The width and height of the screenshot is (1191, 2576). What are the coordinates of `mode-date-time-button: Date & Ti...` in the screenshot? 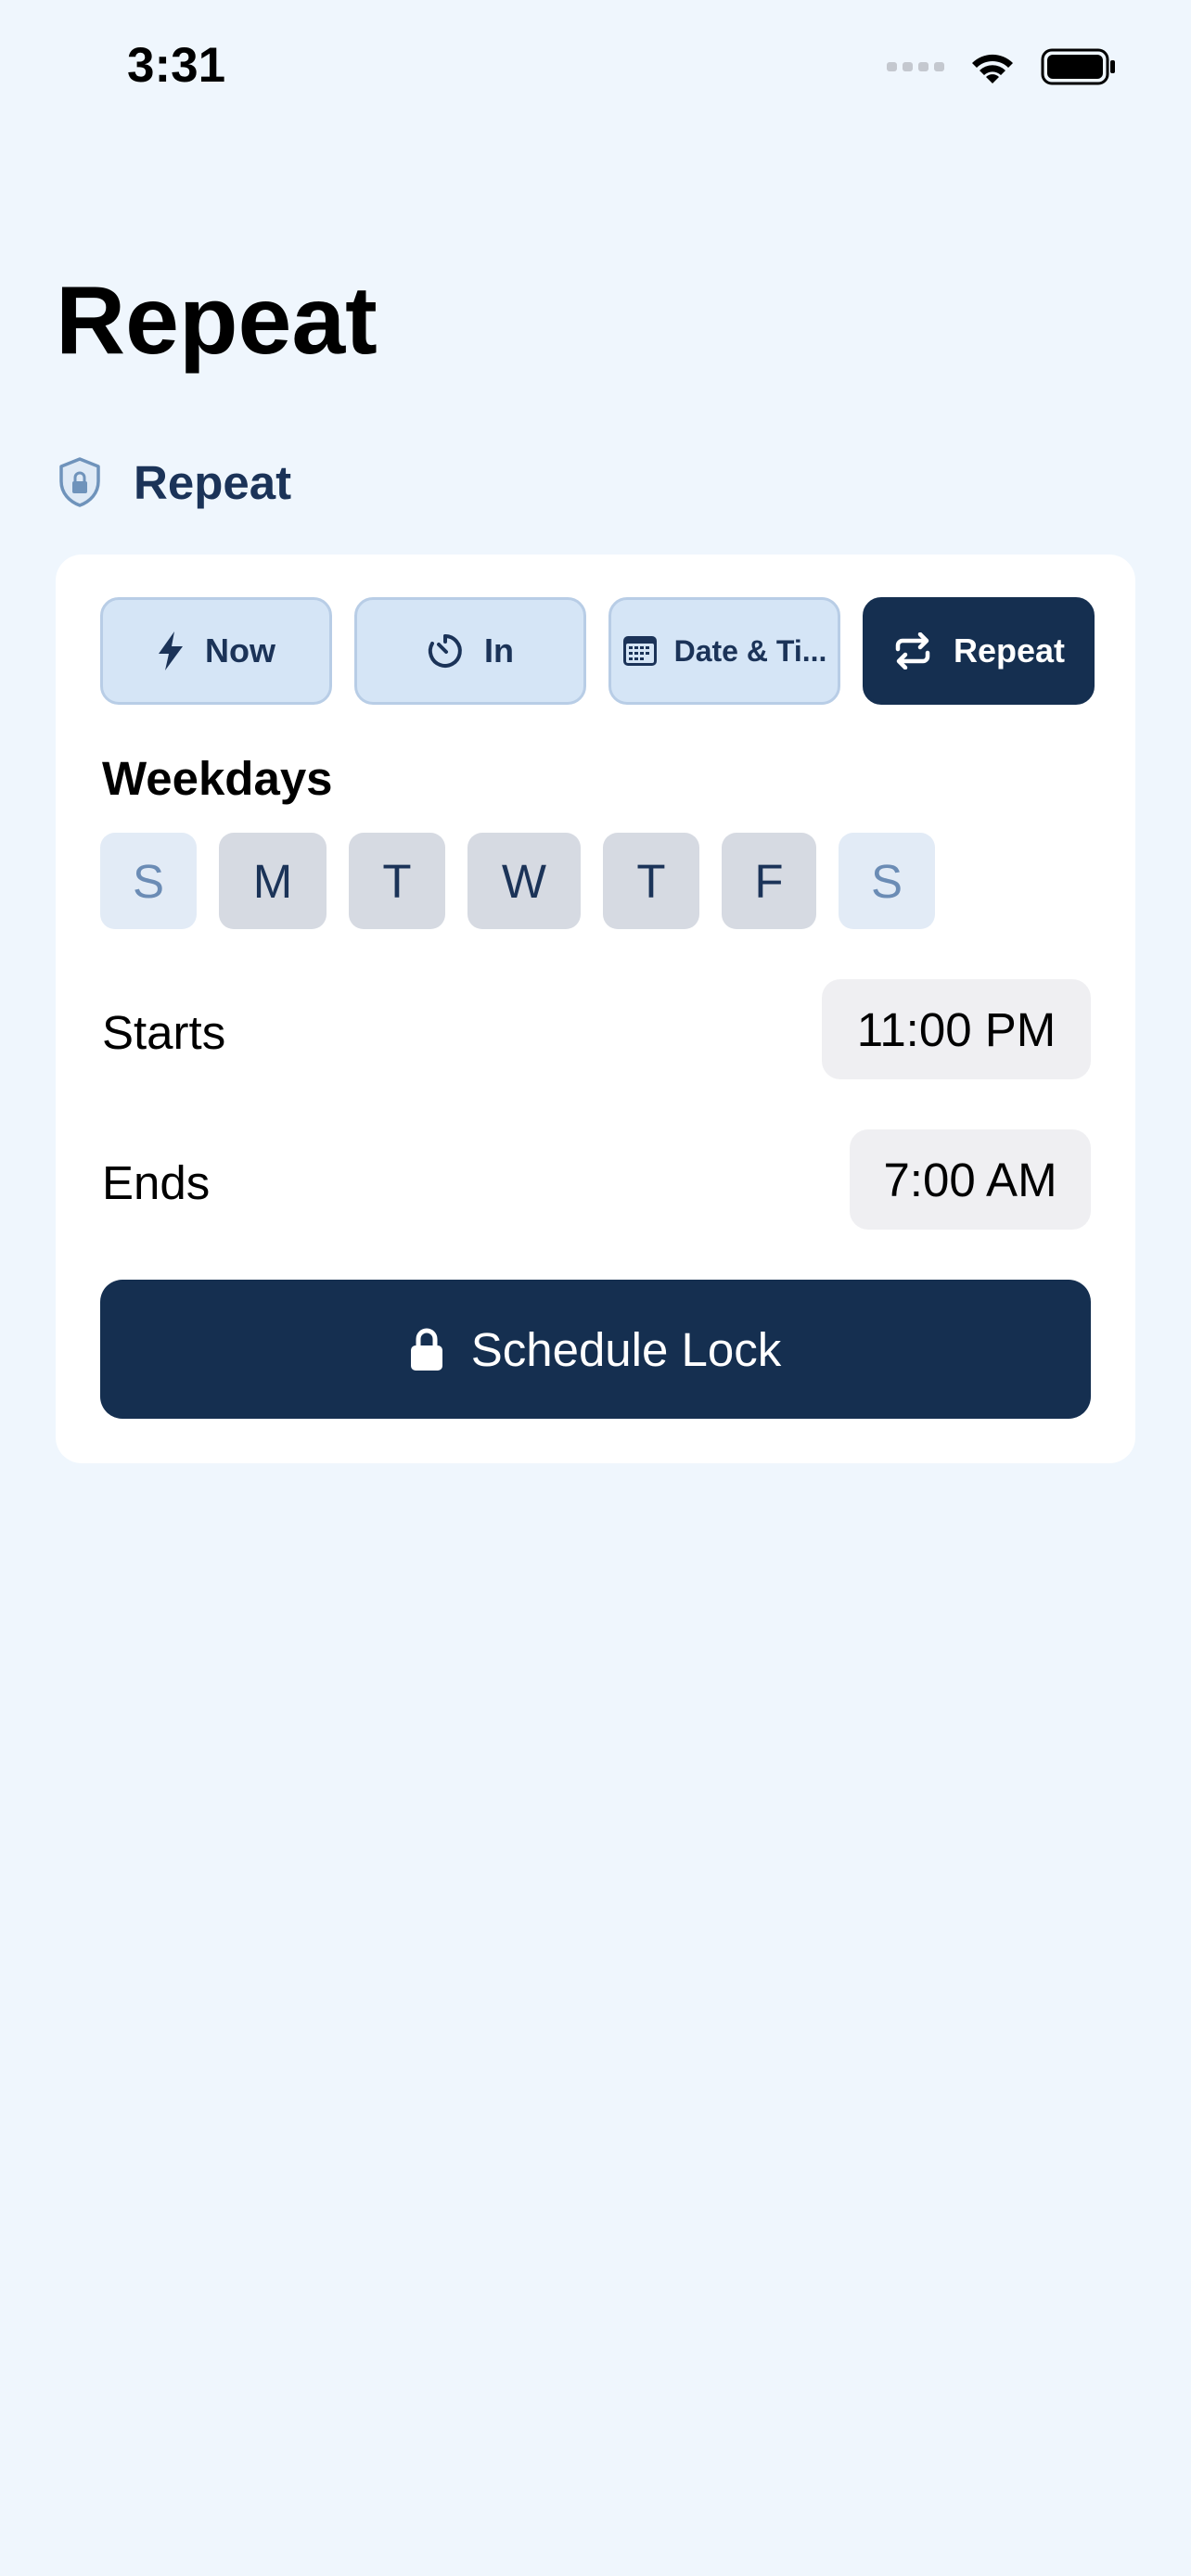 It's located at (724, 651).